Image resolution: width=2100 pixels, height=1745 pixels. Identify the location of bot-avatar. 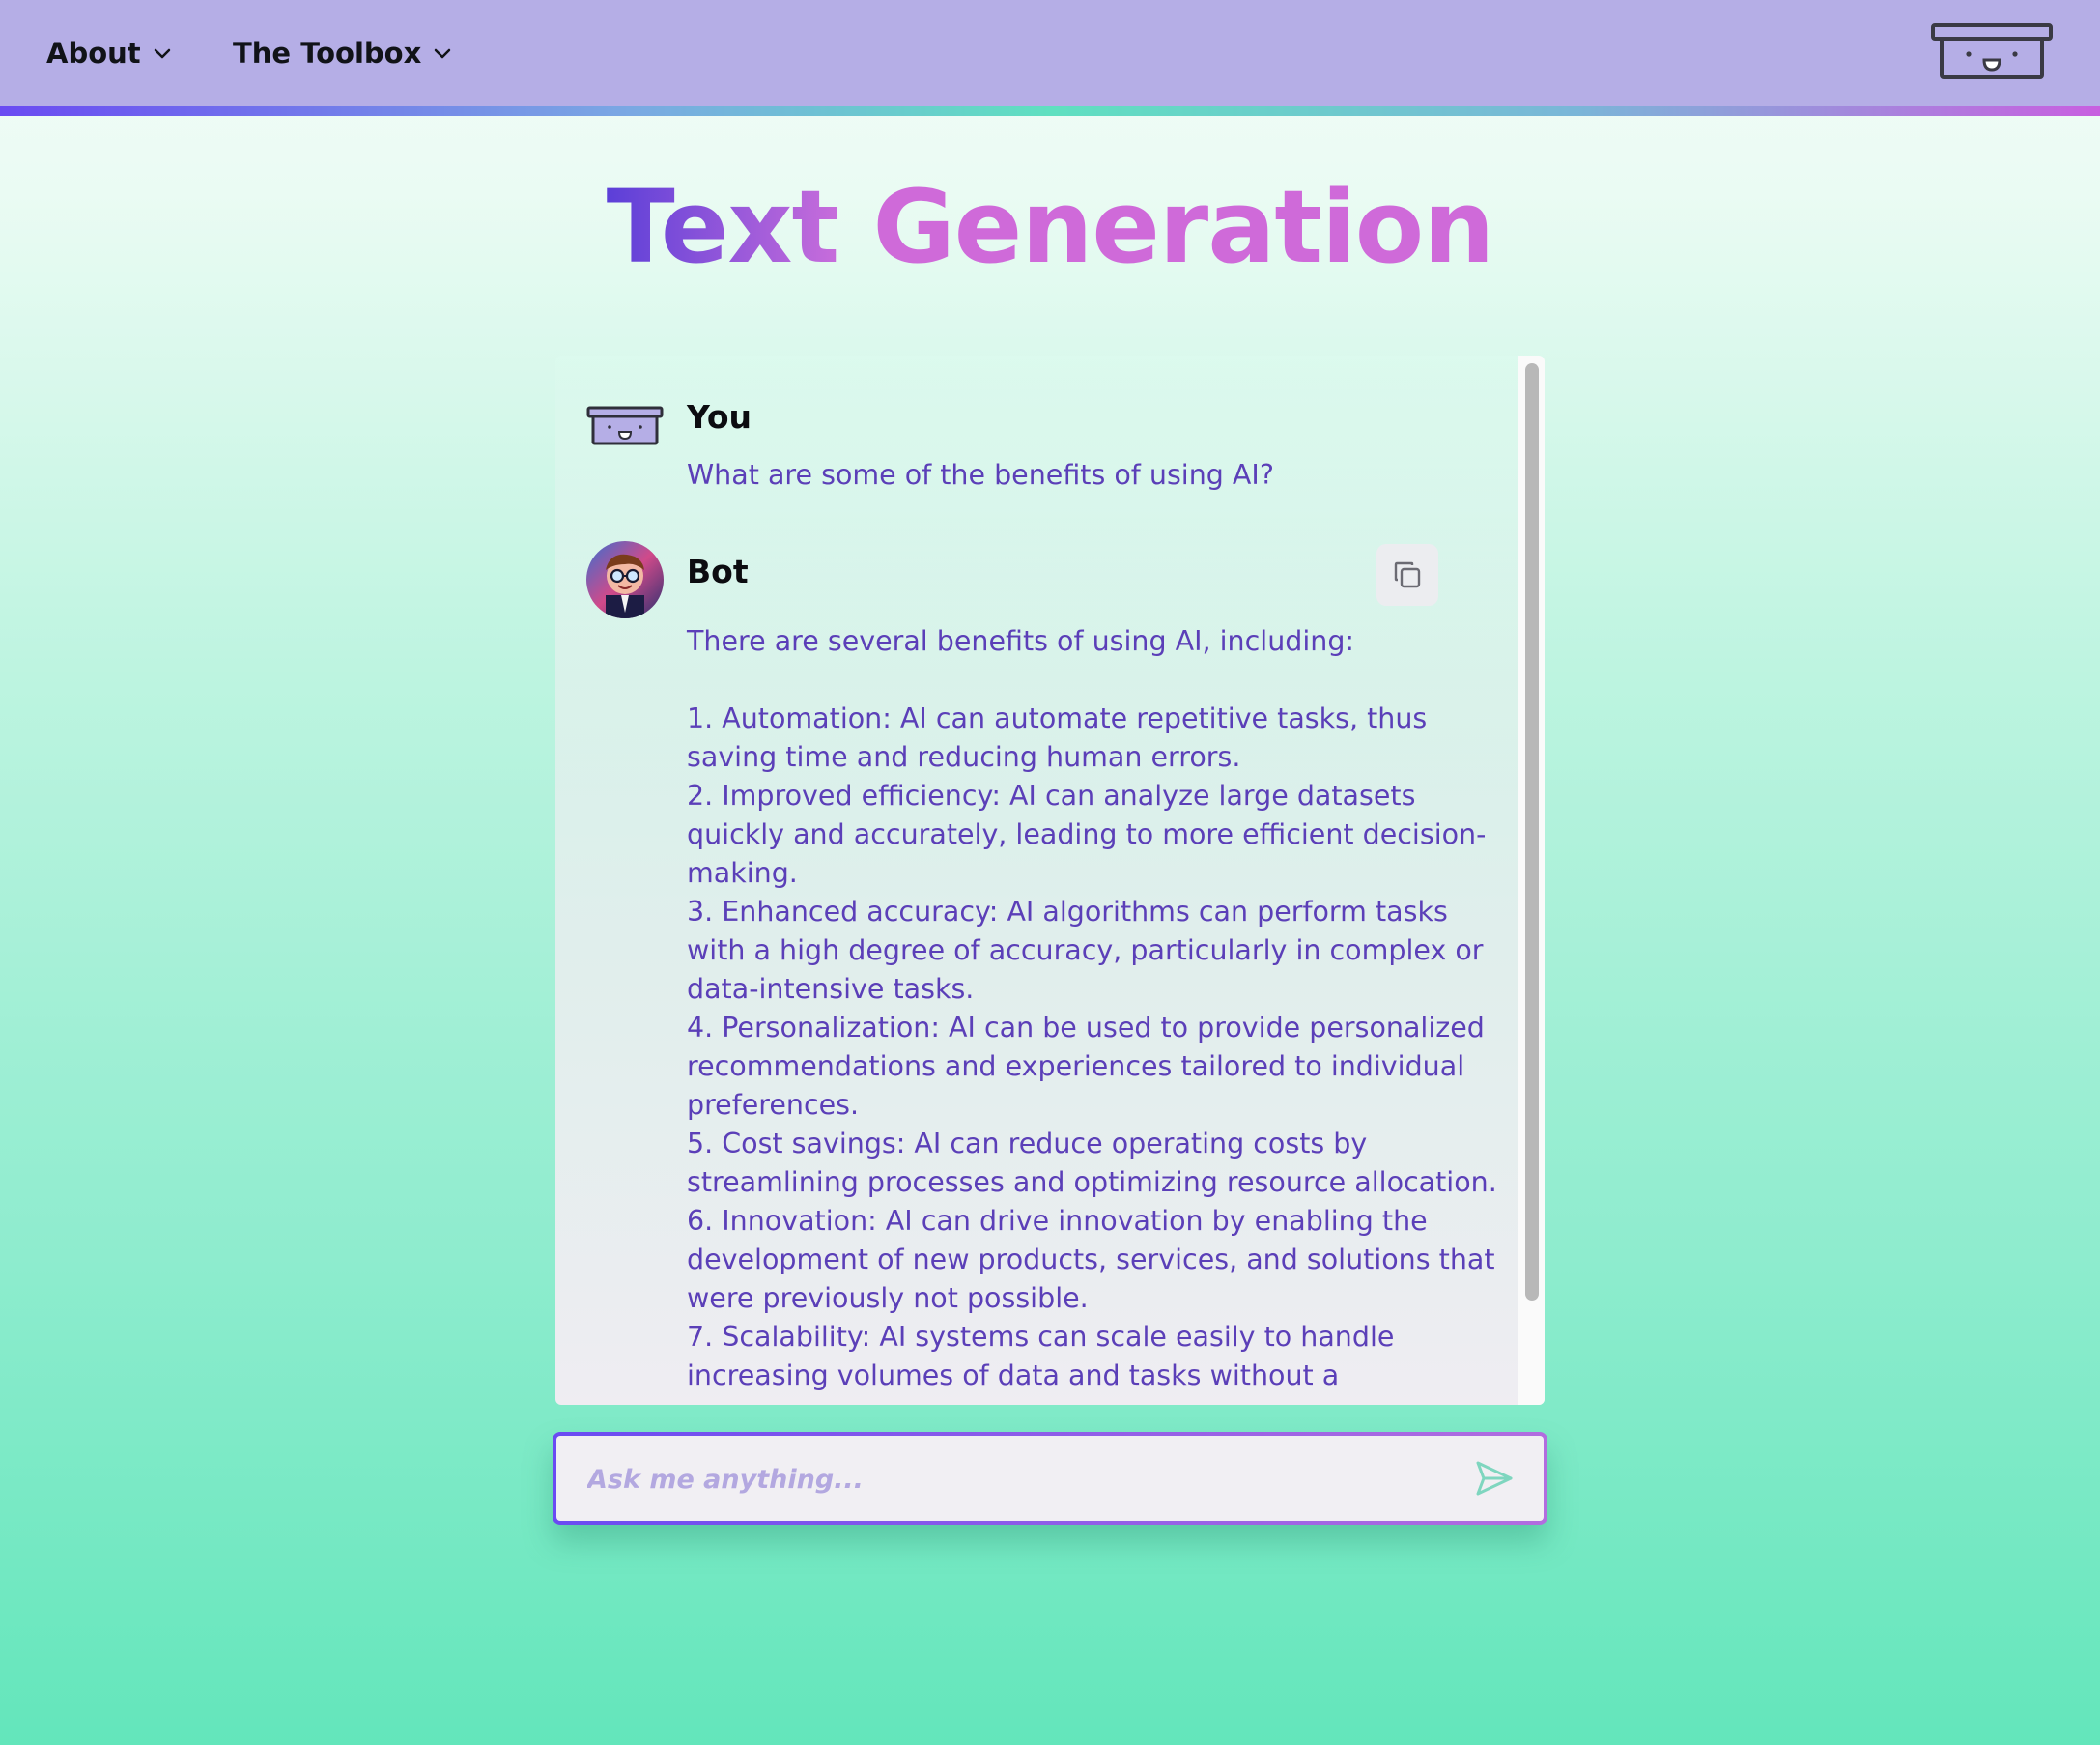
(625, 579).